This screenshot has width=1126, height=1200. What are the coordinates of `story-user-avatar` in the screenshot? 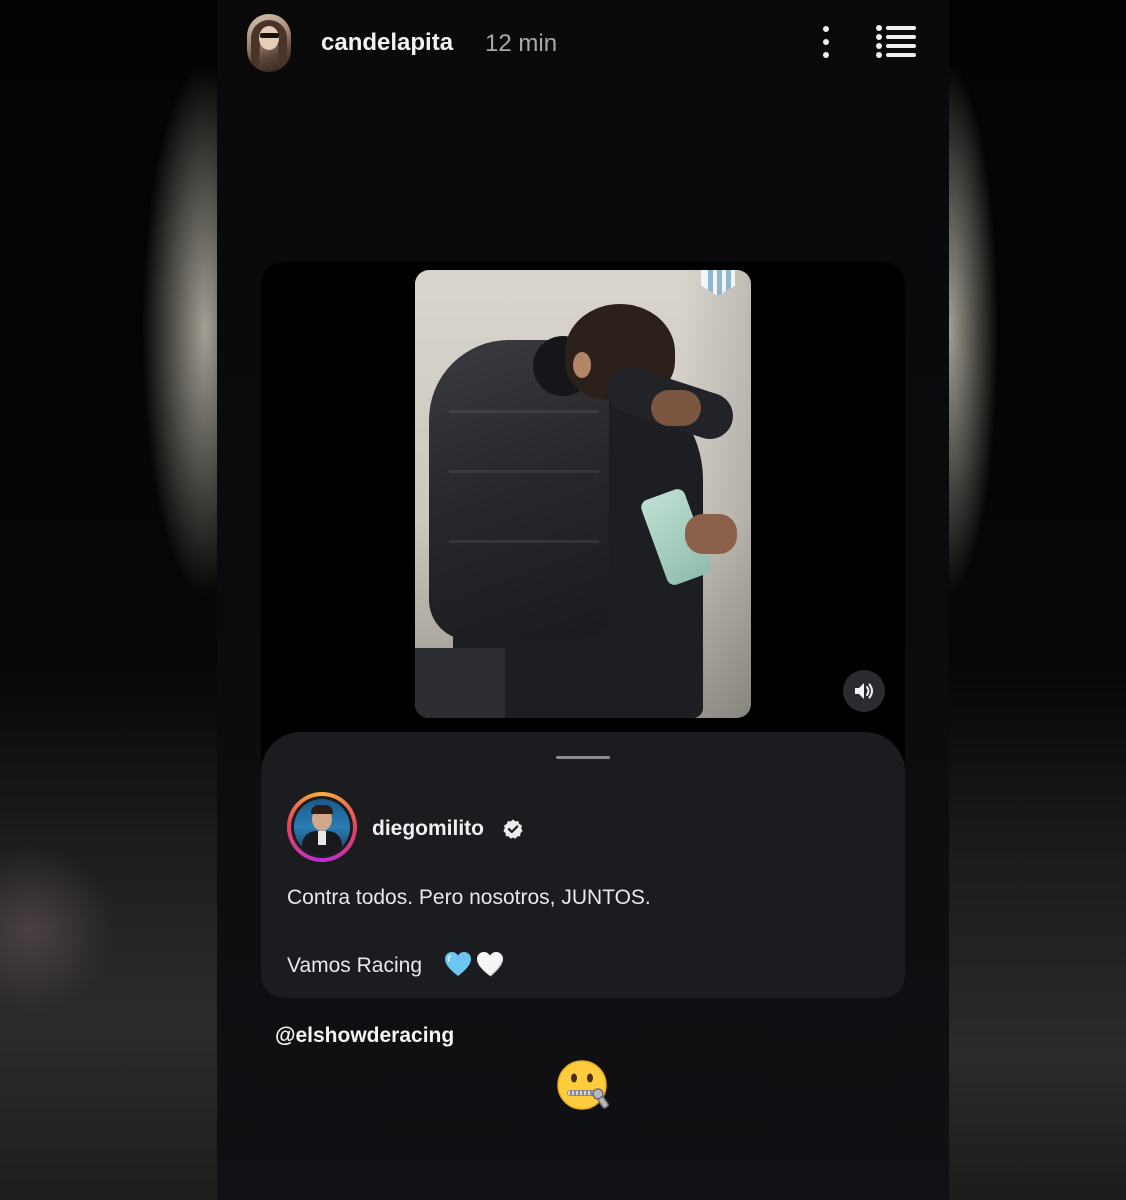 It's located at (269, 43).